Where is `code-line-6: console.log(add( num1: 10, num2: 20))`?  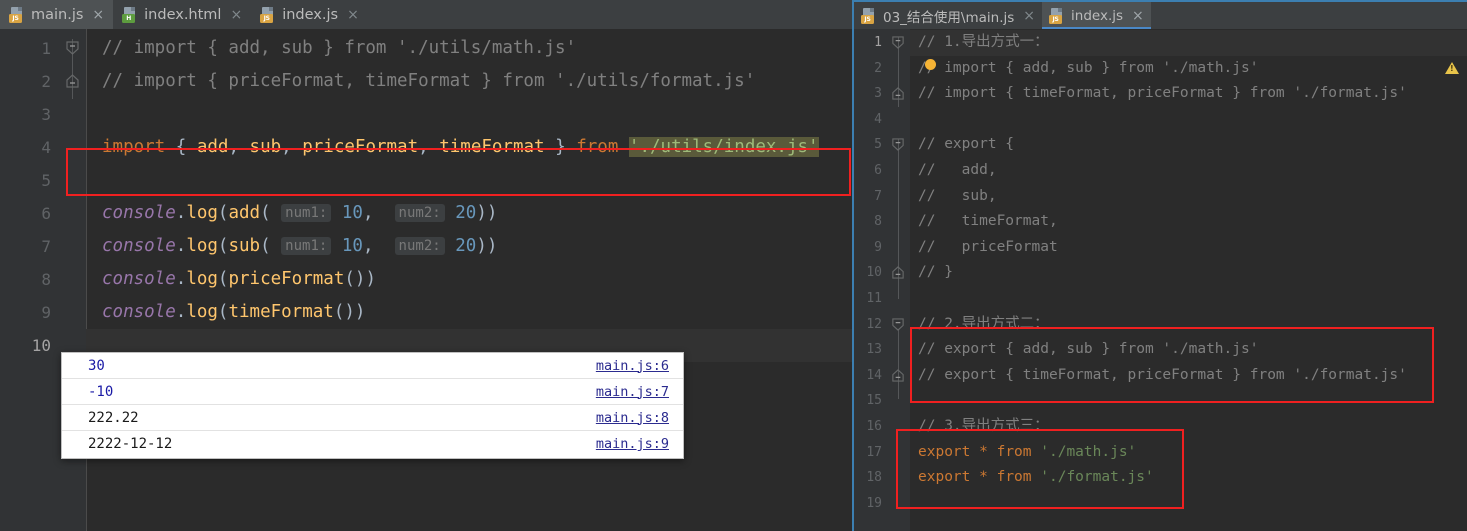 code-line-6: console.log(add( num1: 10, num2: 20)) is located at coordinates (469, 213).